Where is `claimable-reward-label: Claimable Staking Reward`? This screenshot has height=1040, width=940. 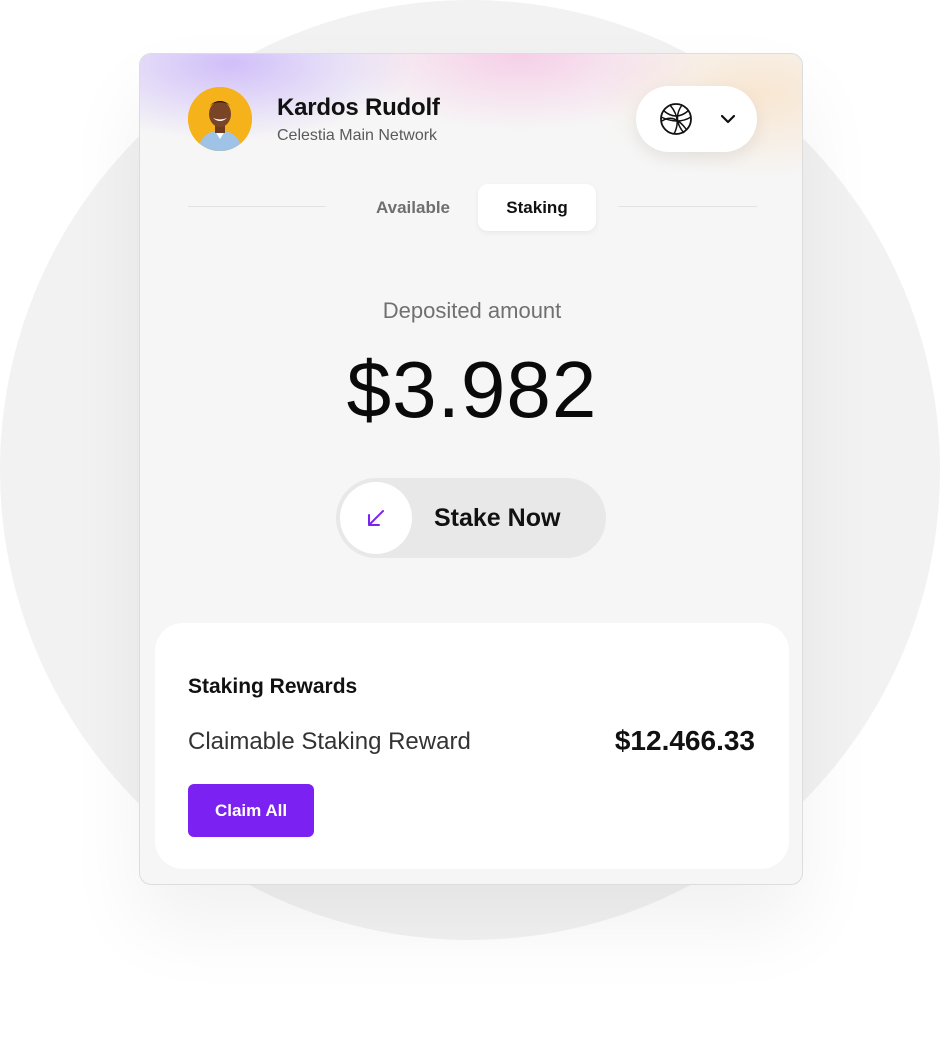 claimable-reward-label: Claimable Staking Reward is located at coordinates (329, 741).